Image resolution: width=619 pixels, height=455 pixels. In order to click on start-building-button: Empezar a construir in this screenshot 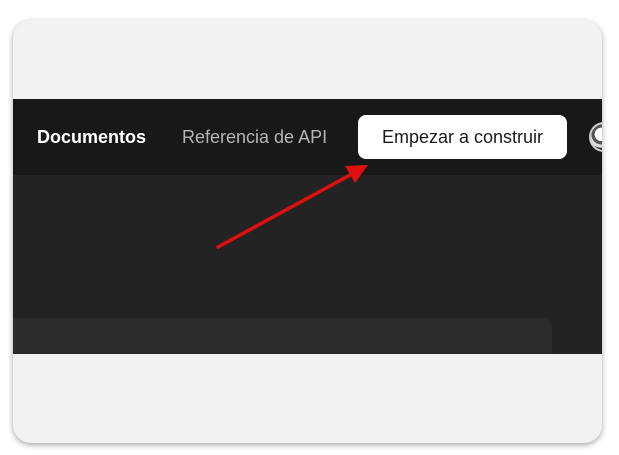, I will do `click(462, 137)`.